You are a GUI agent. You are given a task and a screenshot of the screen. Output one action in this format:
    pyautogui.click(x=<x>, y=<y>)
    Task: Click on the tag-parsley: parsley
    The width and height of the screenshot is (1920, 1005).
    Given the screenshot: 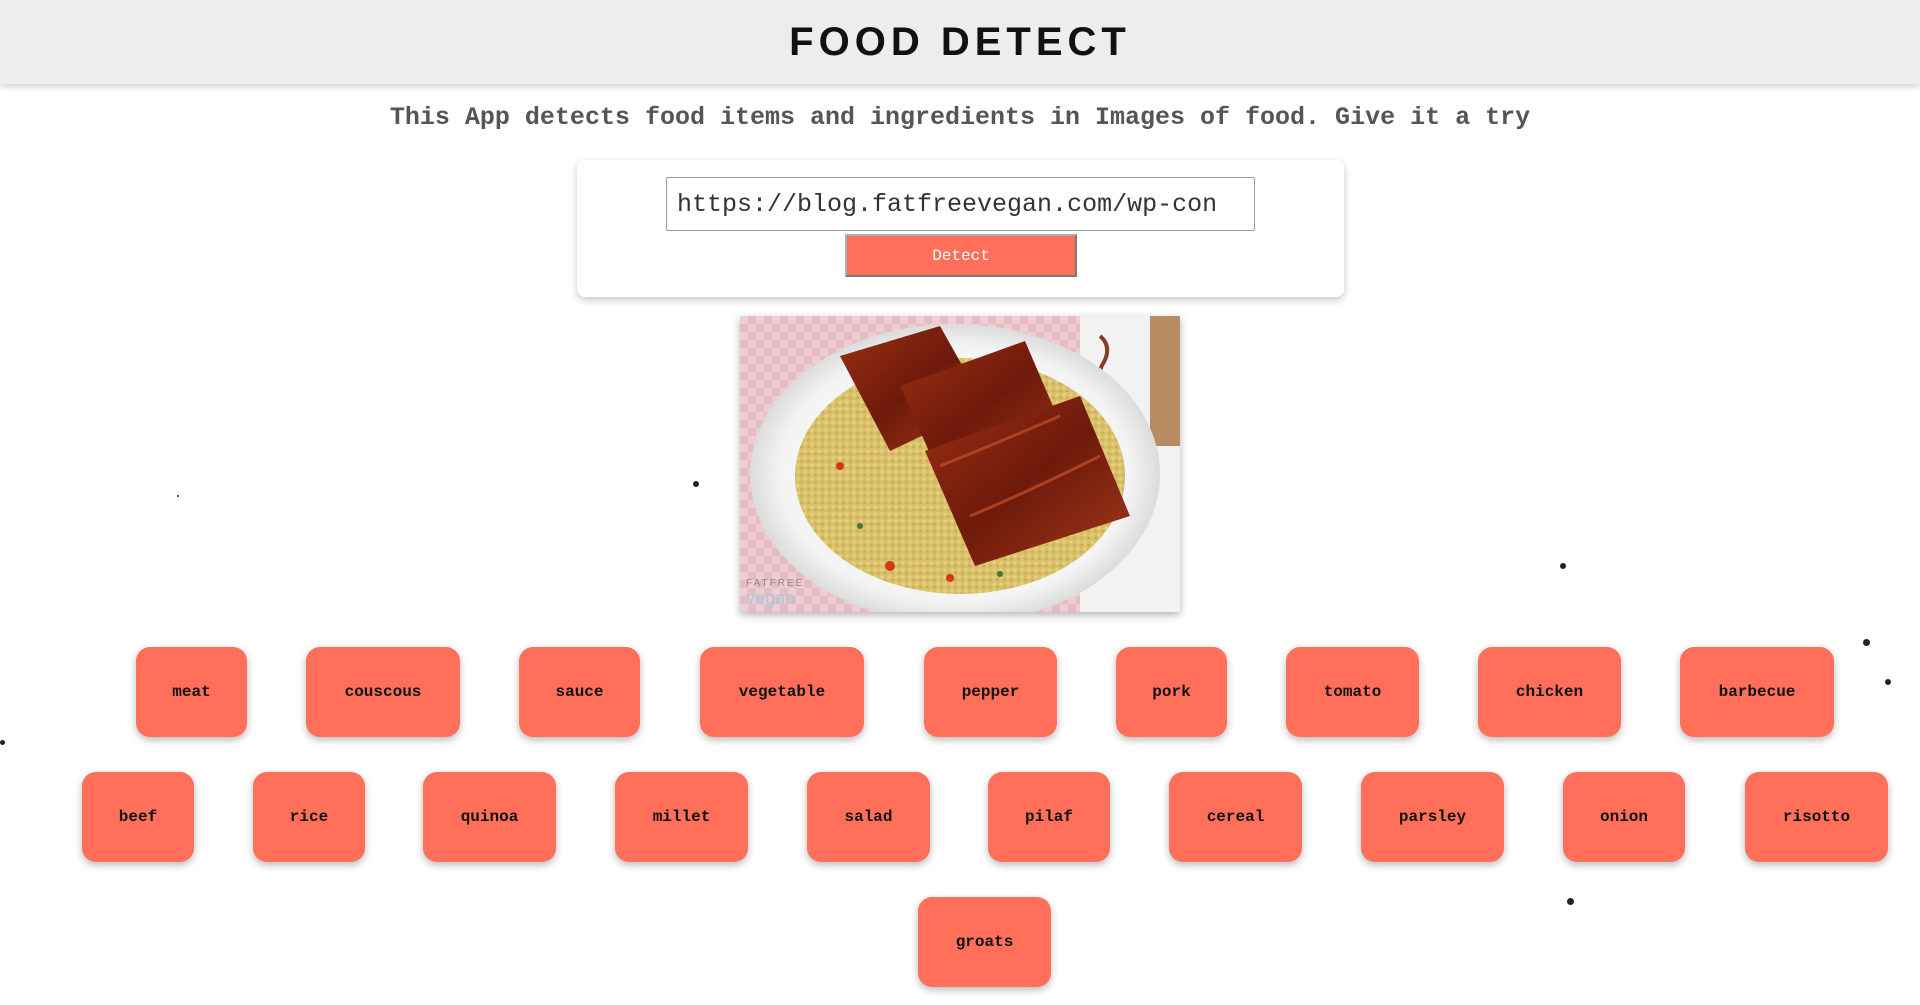 What is the action you would take?
    pyautogui.click(x=1432, y=817)
    